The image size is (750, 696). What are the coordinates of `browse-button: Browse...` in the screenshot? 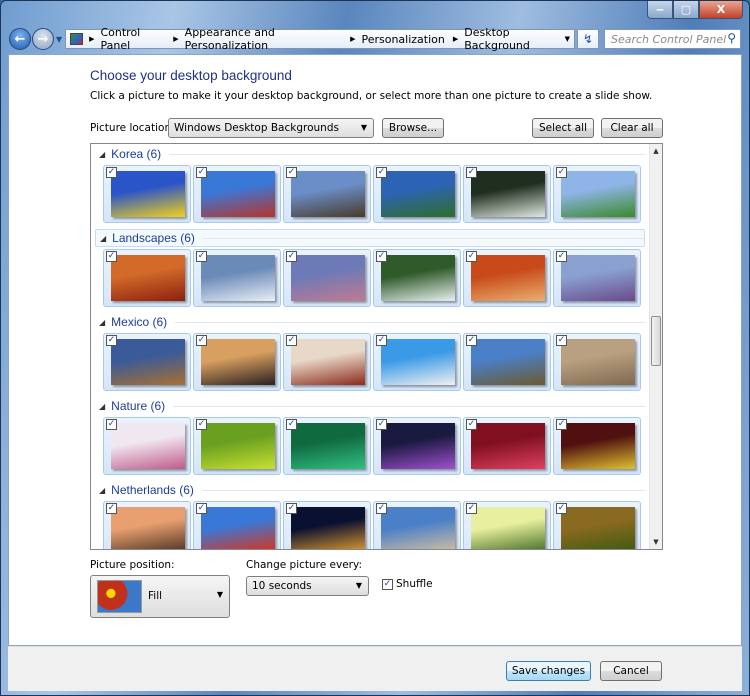 It's located at (413, 128).